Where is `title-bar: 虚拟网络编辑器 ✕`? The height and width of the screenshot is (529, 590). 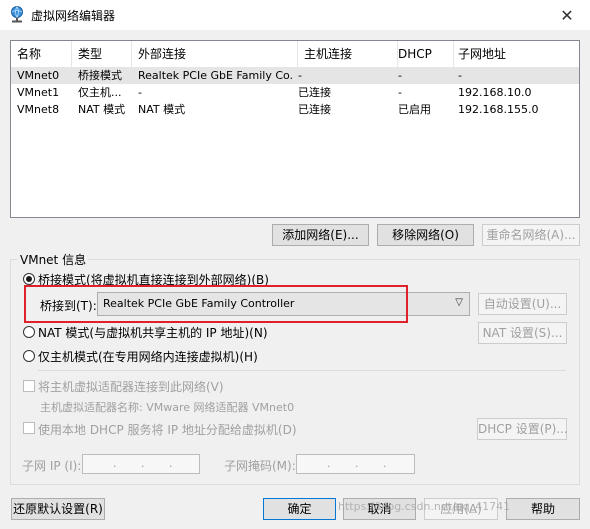 title-bar: 虚拟网络编辑器 ✕ is located at coordinates (295, 15).